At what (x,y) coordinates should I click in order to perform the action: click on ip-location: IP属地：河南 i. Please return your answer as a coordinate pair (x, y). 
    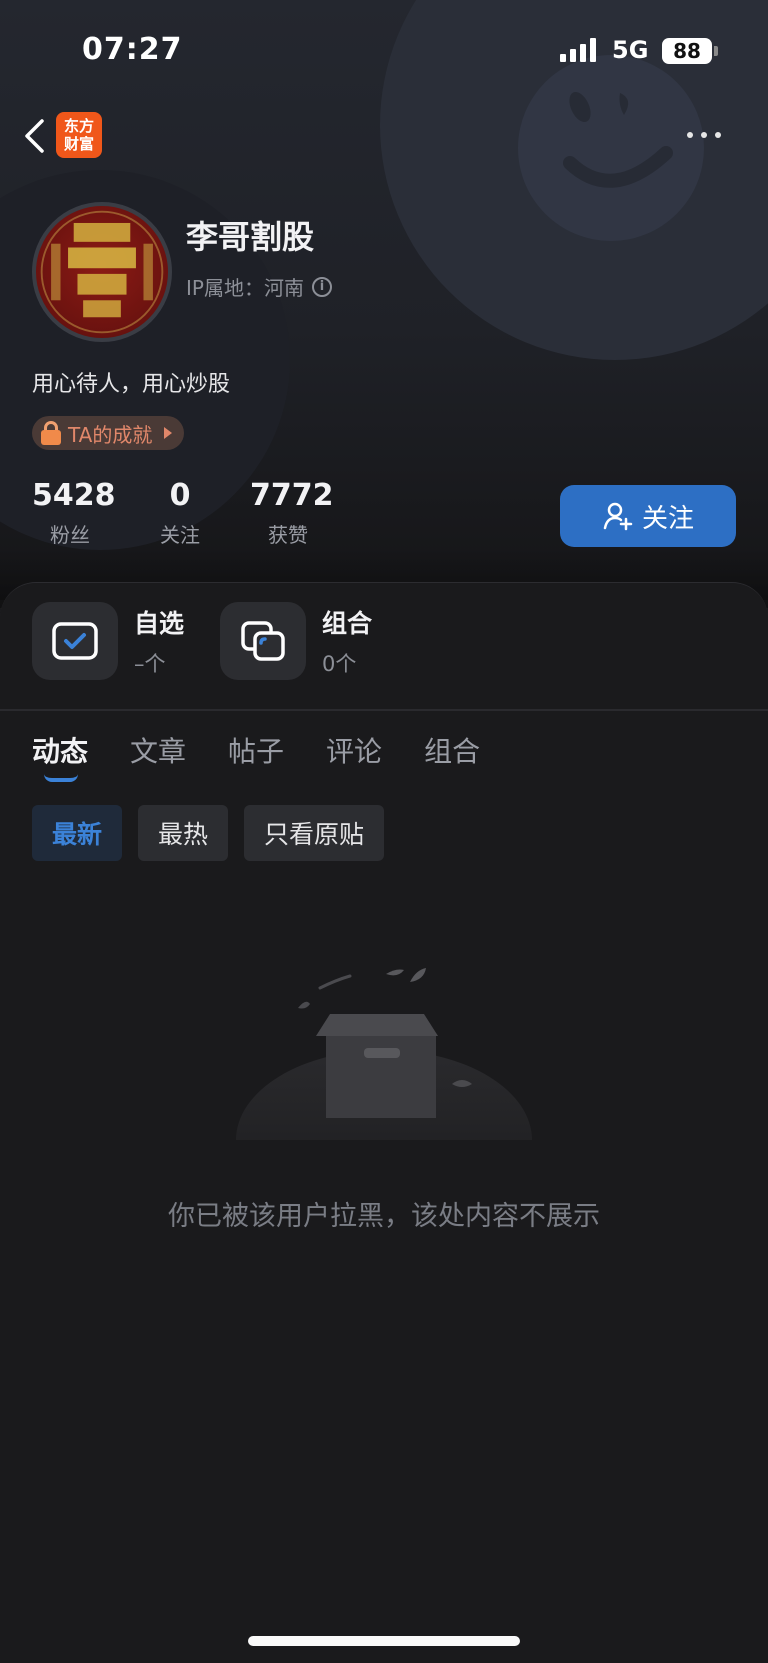
    Looking at the image, I should click on (259, 286).